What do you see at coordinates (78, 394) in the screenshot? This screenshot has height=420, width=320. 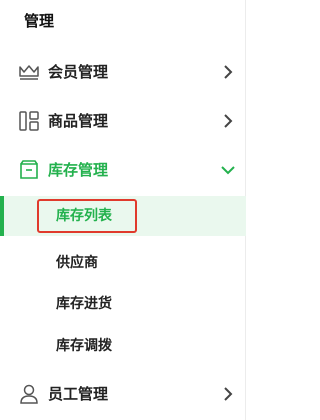 I see `menu-label: 员工管理` at bounding box center [78, 394].